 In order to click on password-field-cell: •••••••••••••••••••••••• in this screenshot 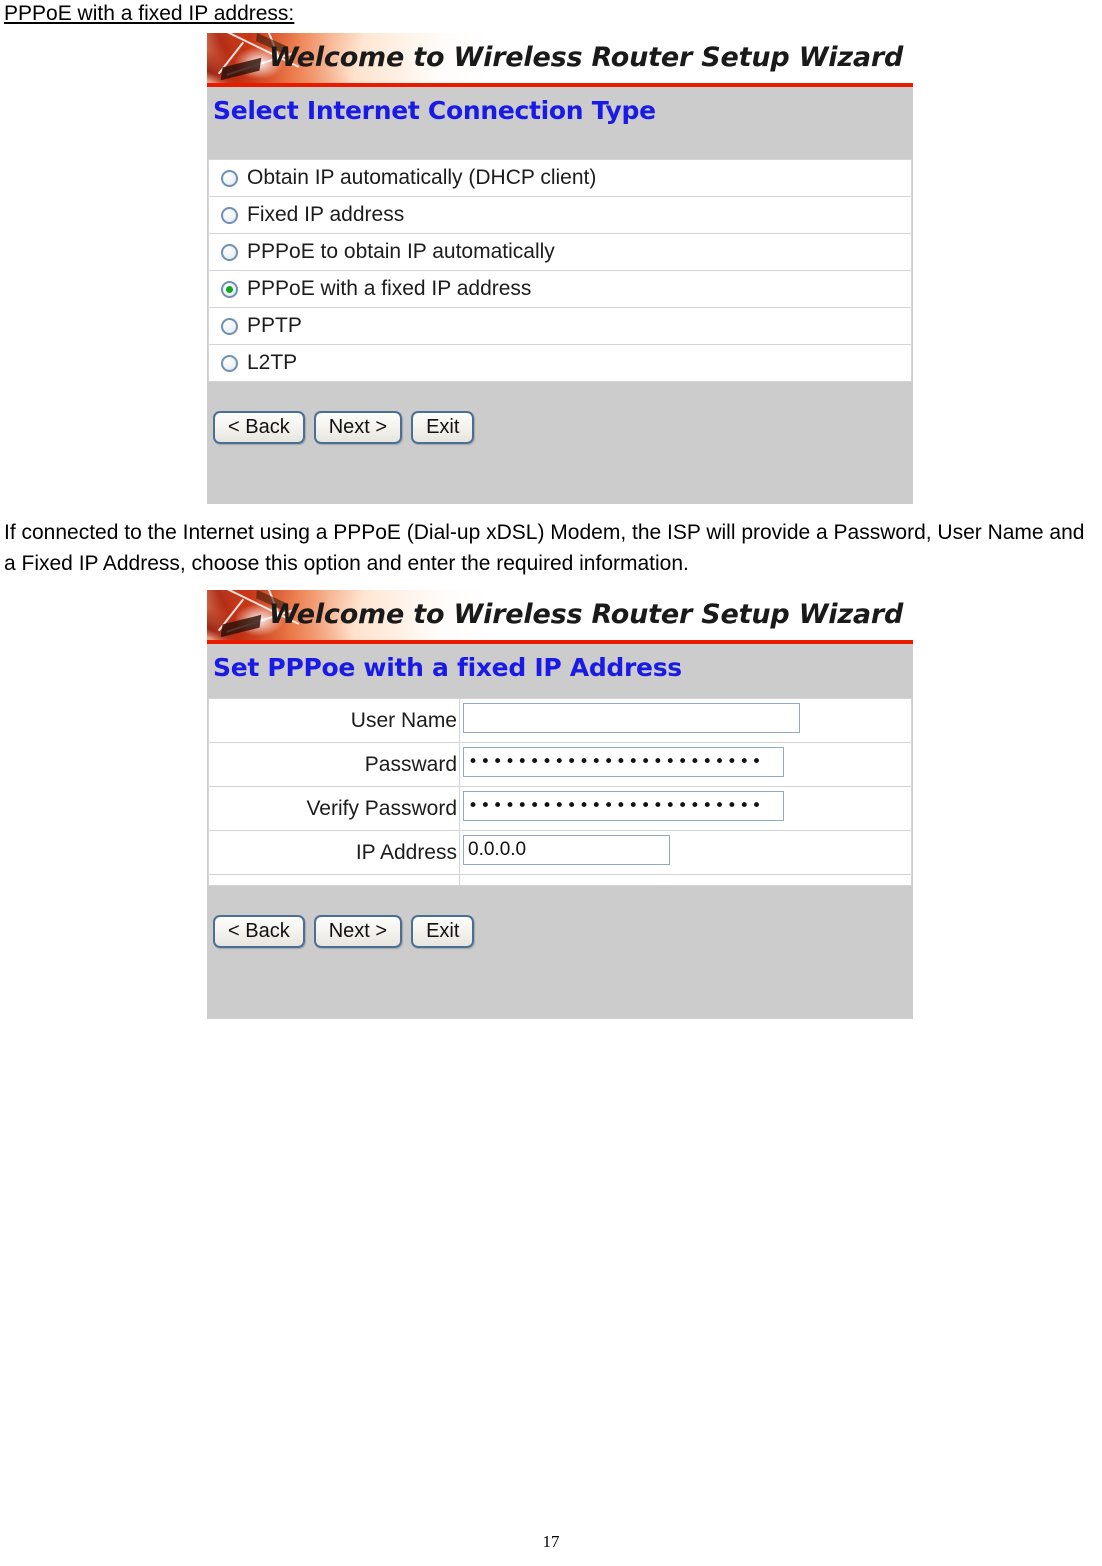, I will do `click(685, 764)`.